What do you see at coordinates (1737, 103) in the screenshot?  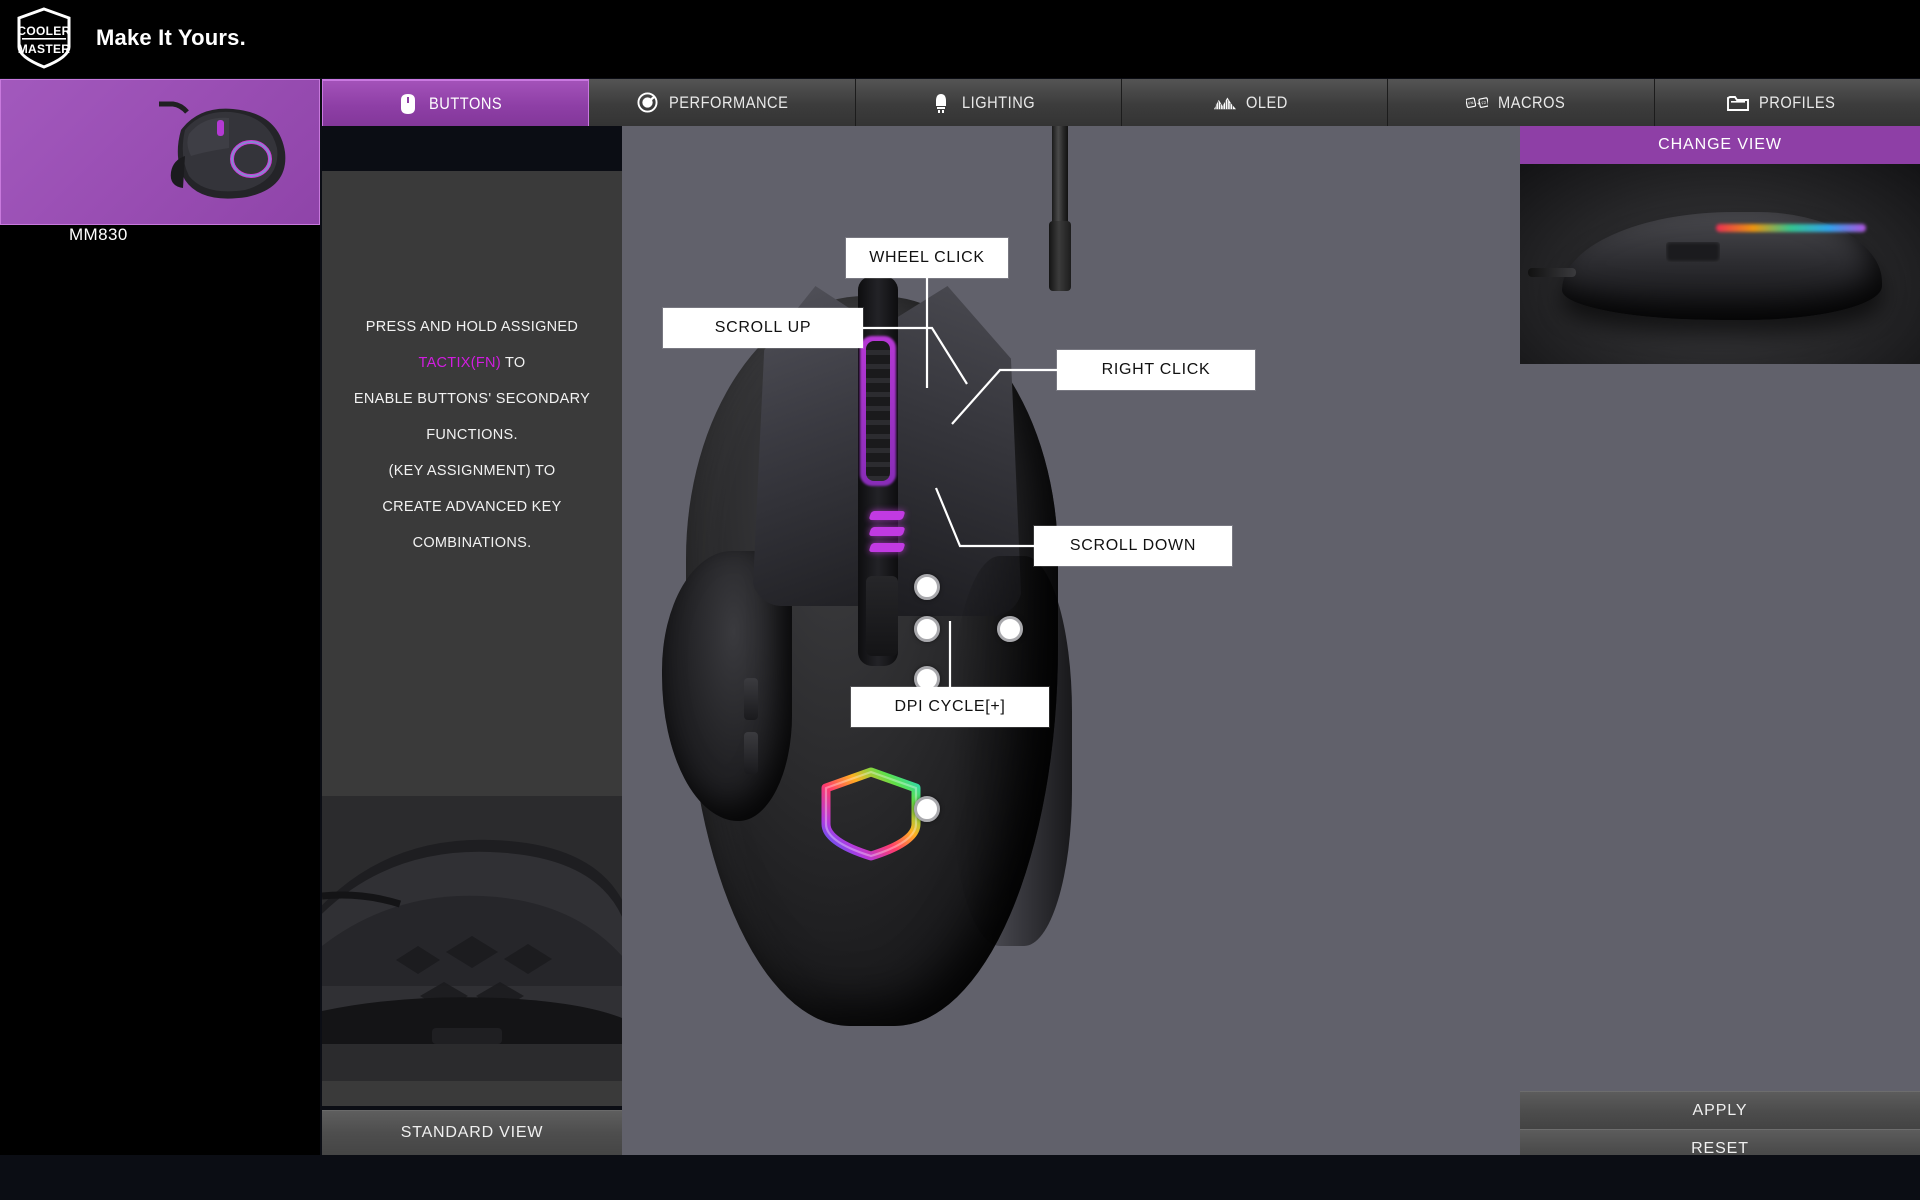 I see `folder-icon` at bounding box center [1737, 103].